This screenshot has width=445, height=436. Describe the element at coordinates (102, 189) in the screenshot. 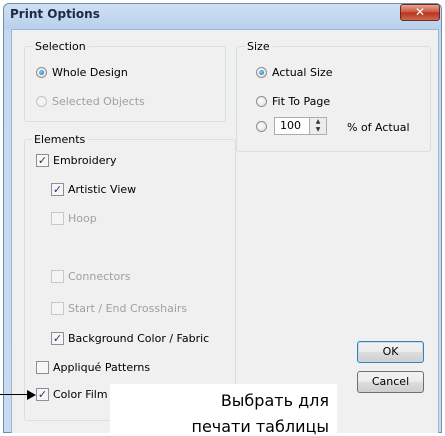

I see `artistic-view-label: Artistic View` at that location.